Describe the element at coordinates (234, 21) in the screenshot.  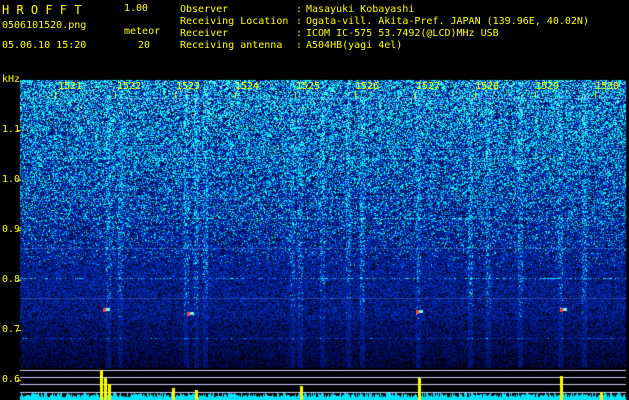
I see `location-label: Receiving Location` at that location.